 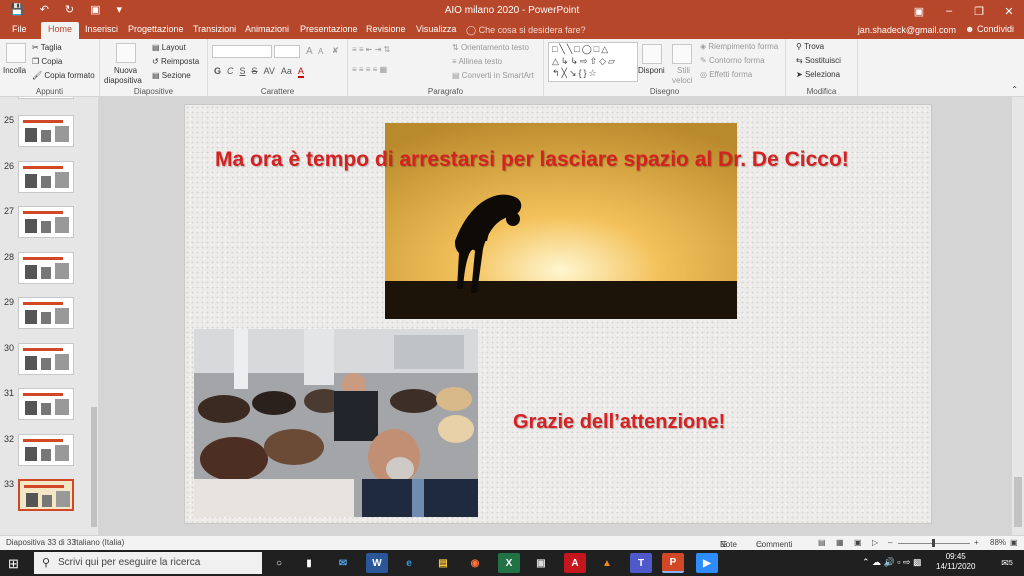 What do you see at coordinates (998, 542) in the screenshot?
I see `zoom-level: 88%` at bounding box center [998, 542].